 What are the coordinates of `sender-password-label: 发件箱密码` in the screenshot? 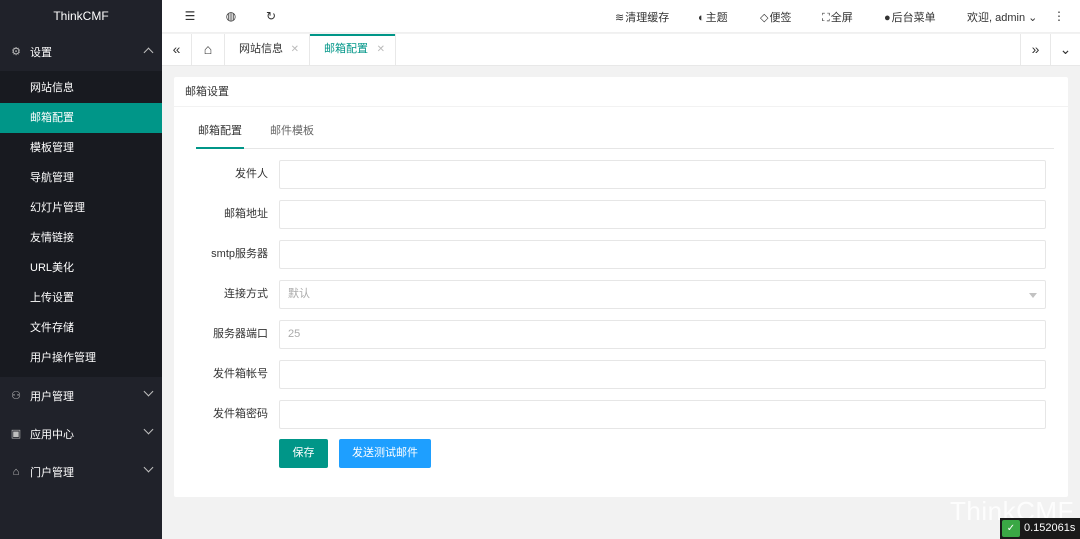 It's located at (240, 414).